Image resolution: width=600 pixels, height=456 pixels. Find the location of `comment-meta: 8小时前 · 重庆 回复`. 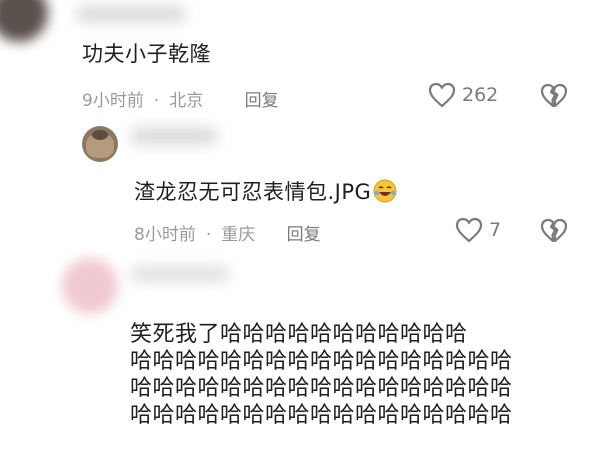

comment-meta: 8小时前 · 重庆 回复 is located at coordinates (227, 232).